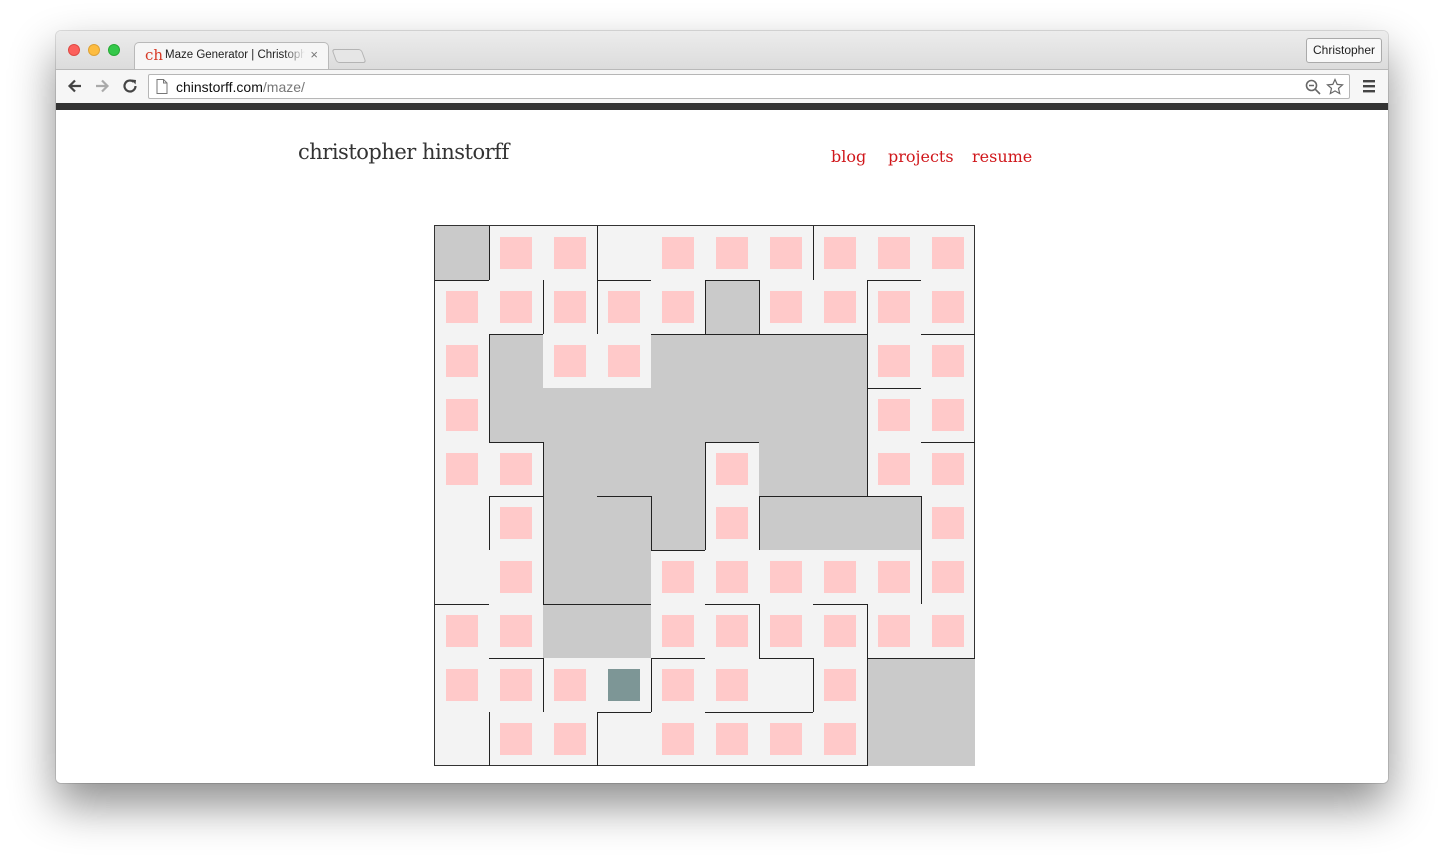 This screenshot has height=864, width=1444. I want to click on browser-toolbar: chinstorff.com/maze/, so click(722, 86).